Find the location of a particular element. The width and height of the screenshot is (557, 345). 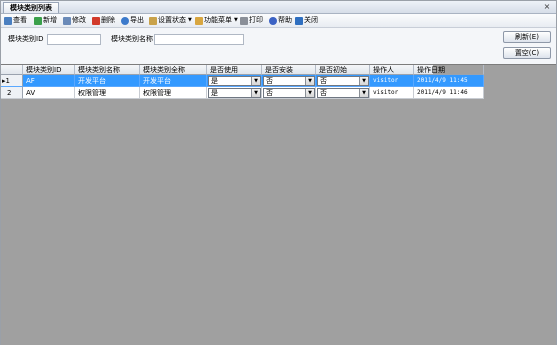

delete-label: 删除 is located at coordinates (108, 20).